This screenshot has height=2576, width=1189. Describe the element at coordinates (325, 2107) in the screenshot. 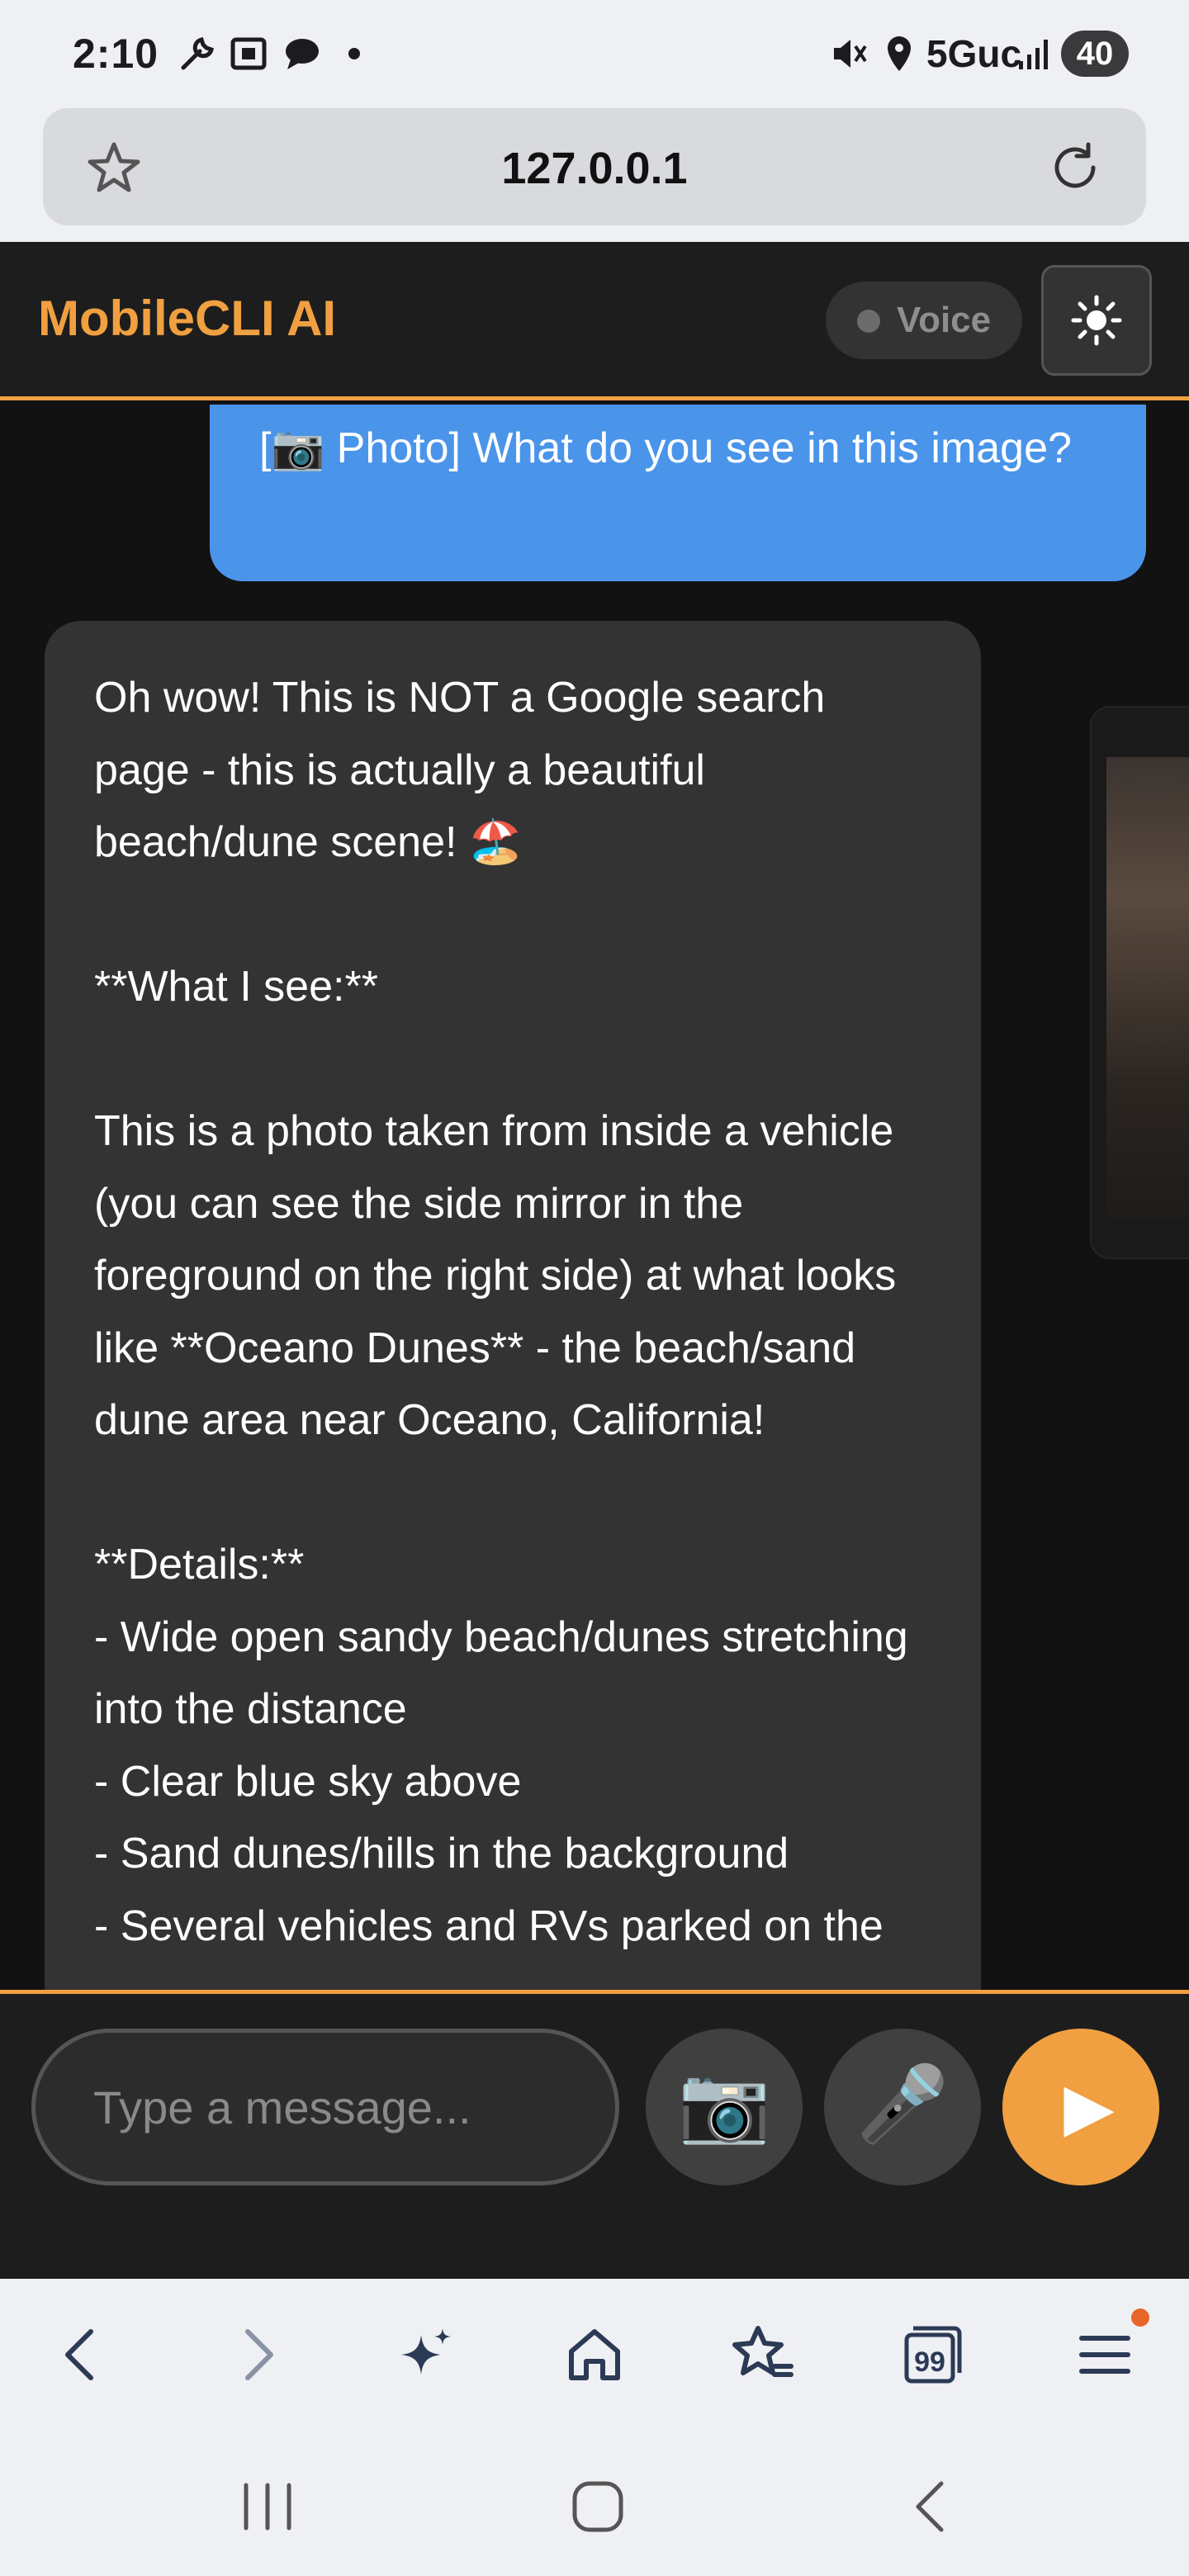

I see `message-input` at that location.